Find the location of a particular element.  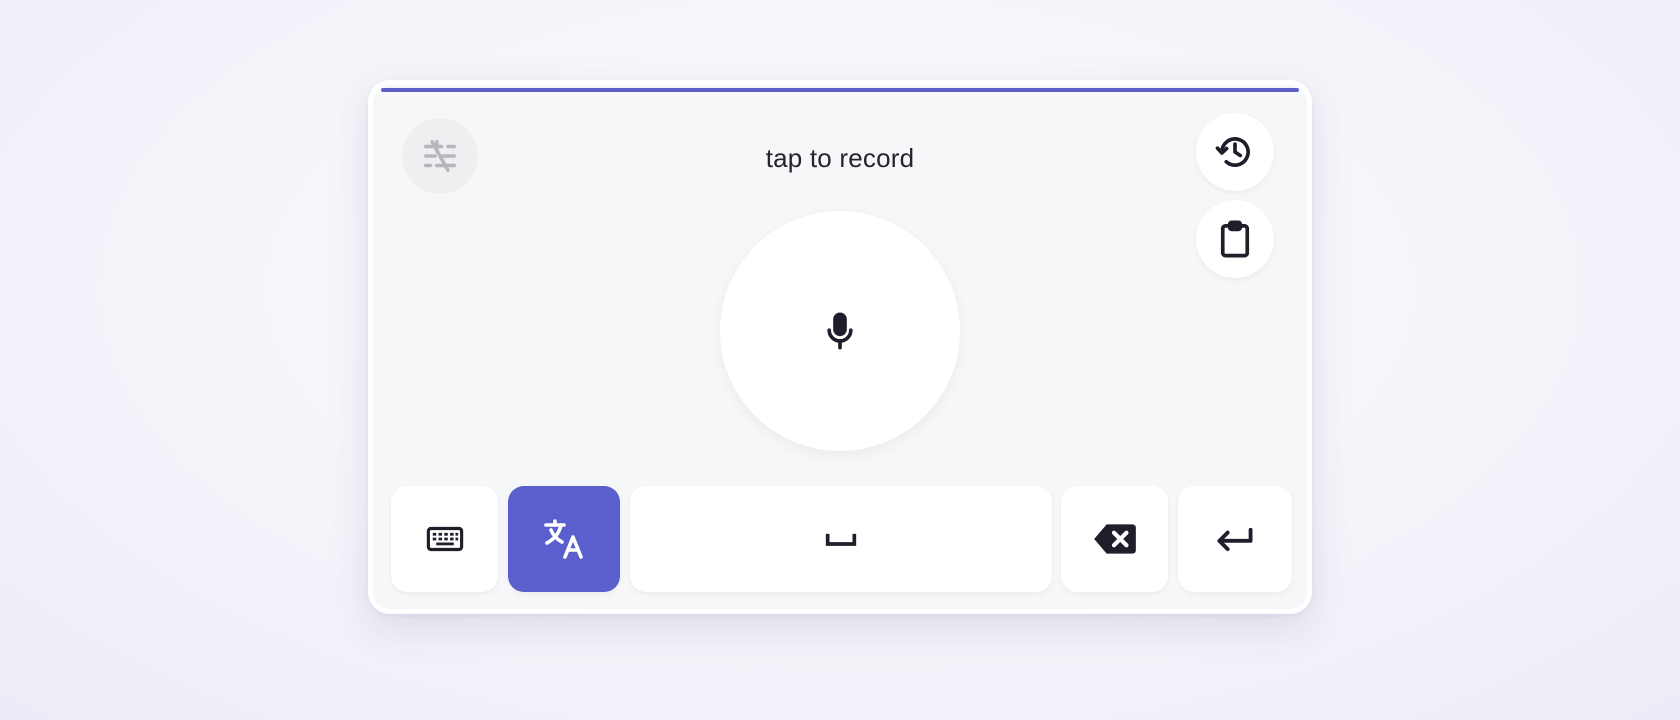

backspace-icon is located at coordinates (1114, 539).